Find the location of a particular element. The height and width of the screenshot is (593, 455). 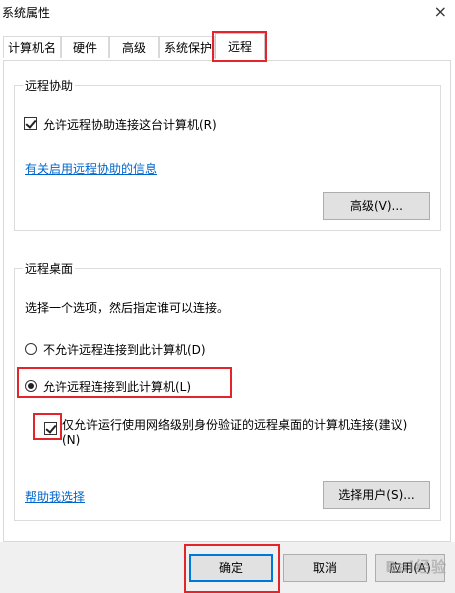

tab-remote-highlight is located at coordinates (239, 46).